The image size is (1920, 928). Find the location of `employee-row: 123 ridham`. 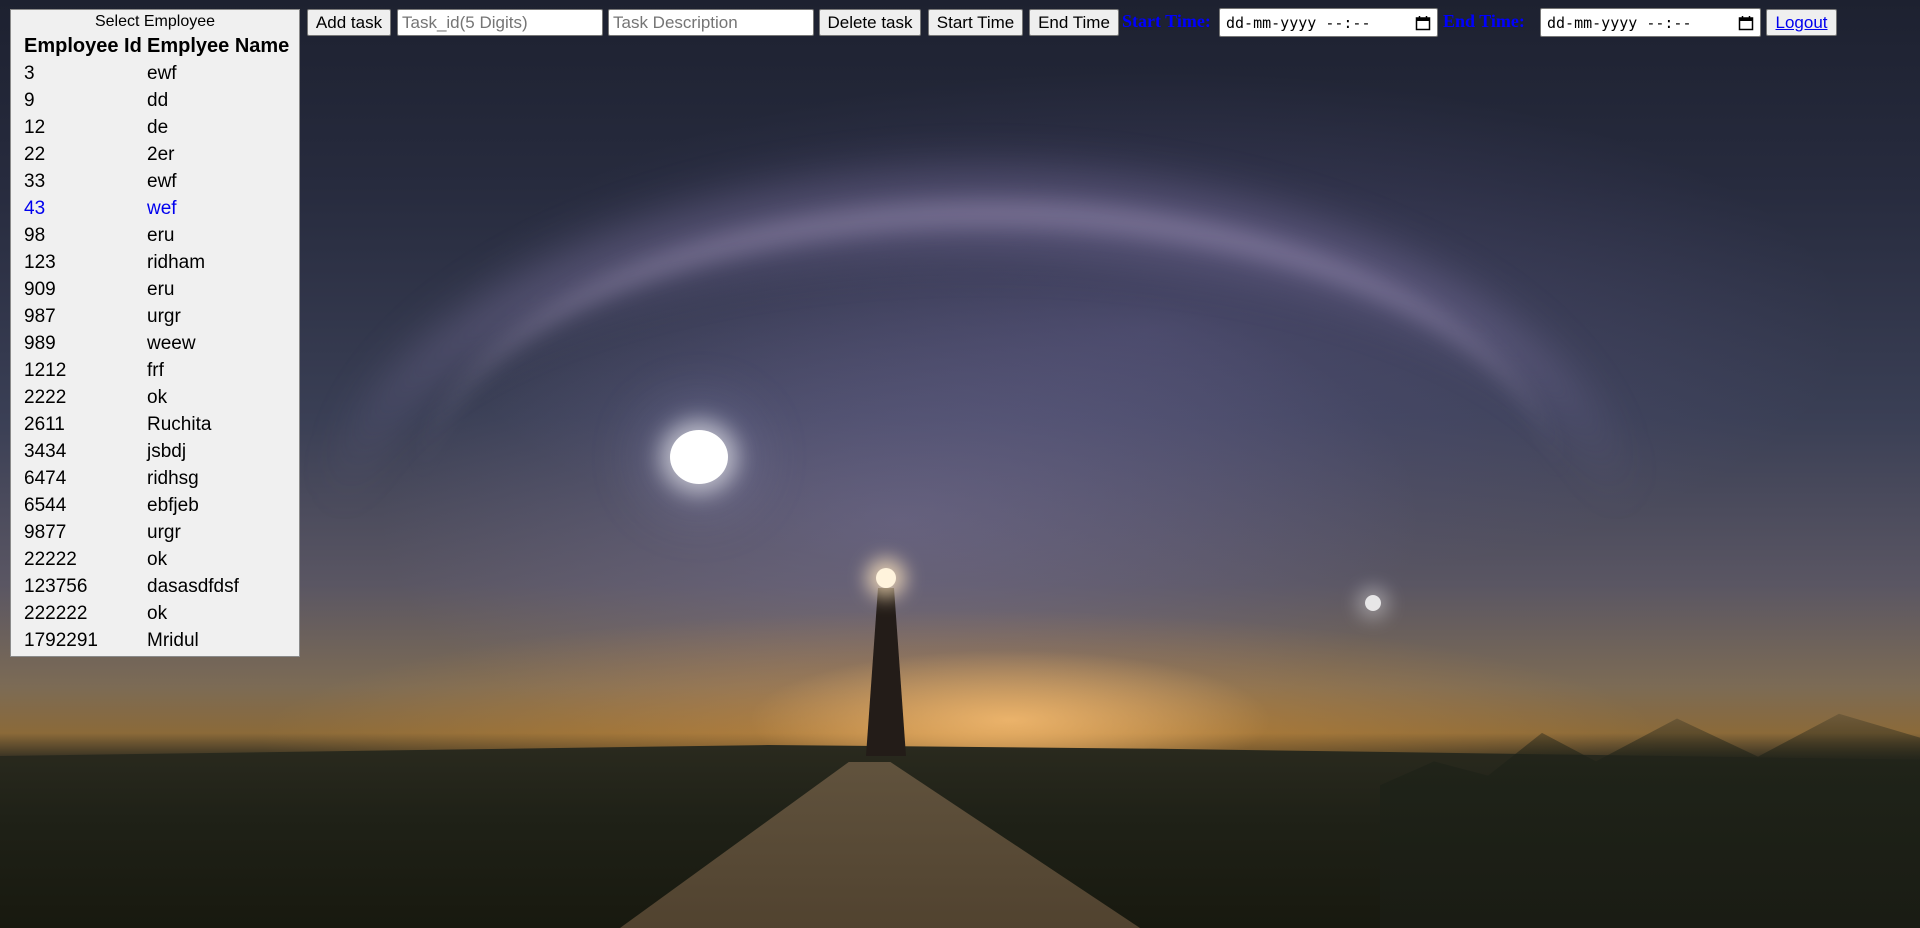

employee-row: 123 ridham is located at coordinates (155, 262).